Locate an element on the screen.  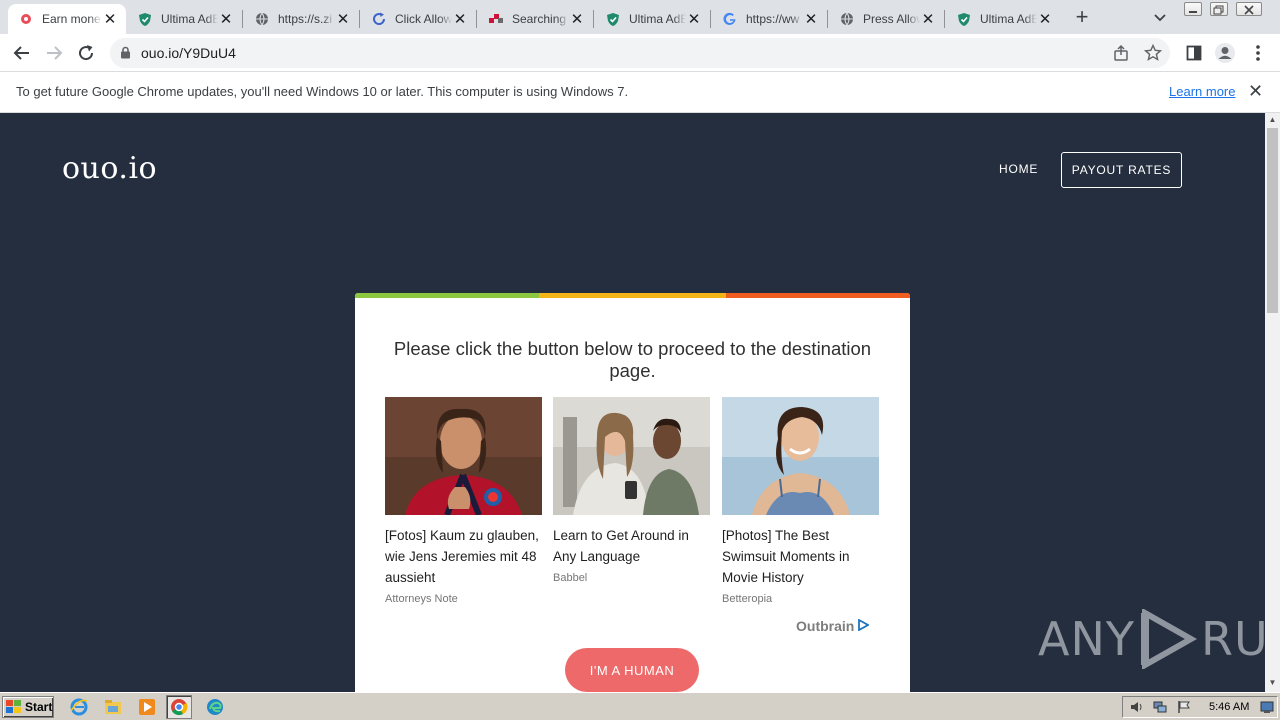
watermark-text-left: ANY is located at coordinates (1086, 639).